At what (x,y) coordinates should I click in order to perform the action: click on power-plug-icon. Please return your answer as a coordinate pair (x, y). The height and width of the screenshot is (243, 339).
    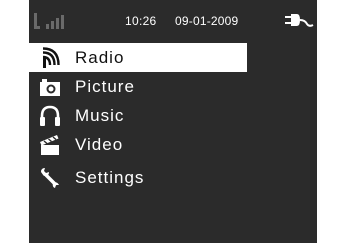
    Looking at the image, I should click on (299, 20).